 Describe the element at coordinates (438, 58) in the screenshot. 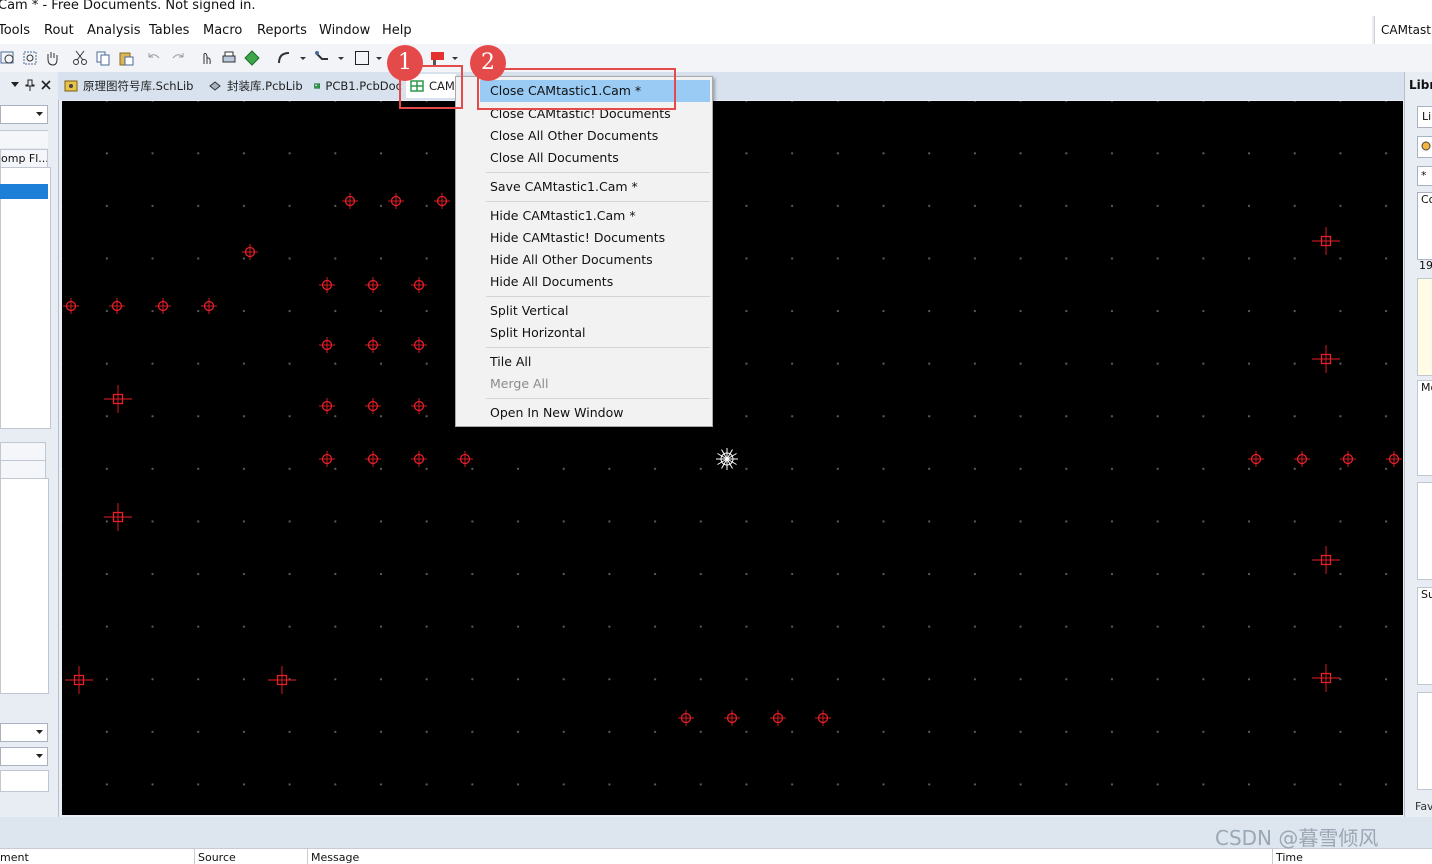

I see `marker-icon` at that location.